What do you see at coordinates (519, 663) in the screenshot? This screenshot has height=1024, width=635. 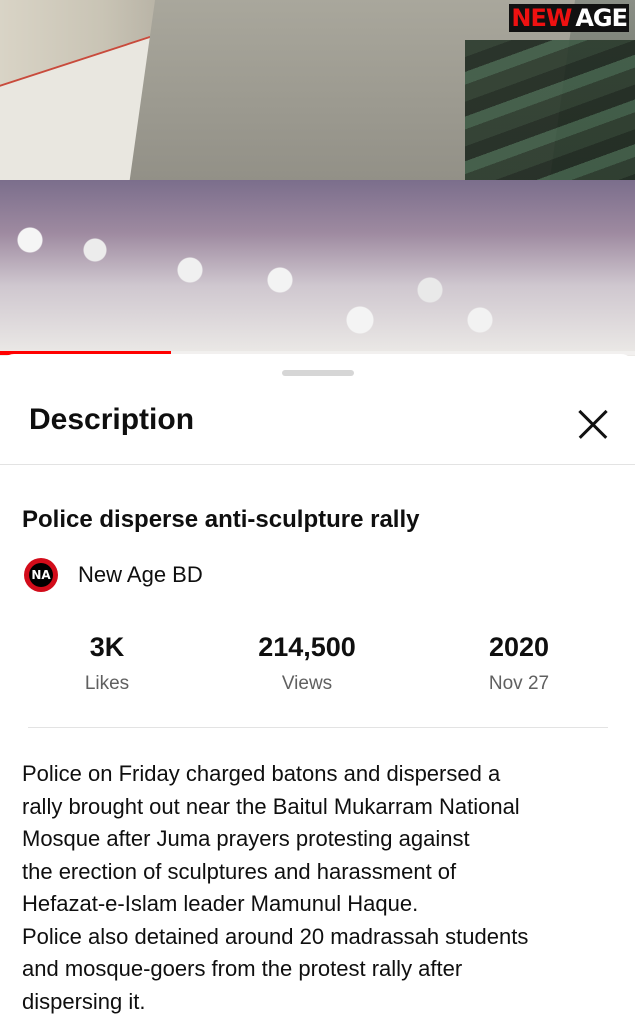 I see `stat-date: 2020 Nov 27` at bounding box center [519, 663].